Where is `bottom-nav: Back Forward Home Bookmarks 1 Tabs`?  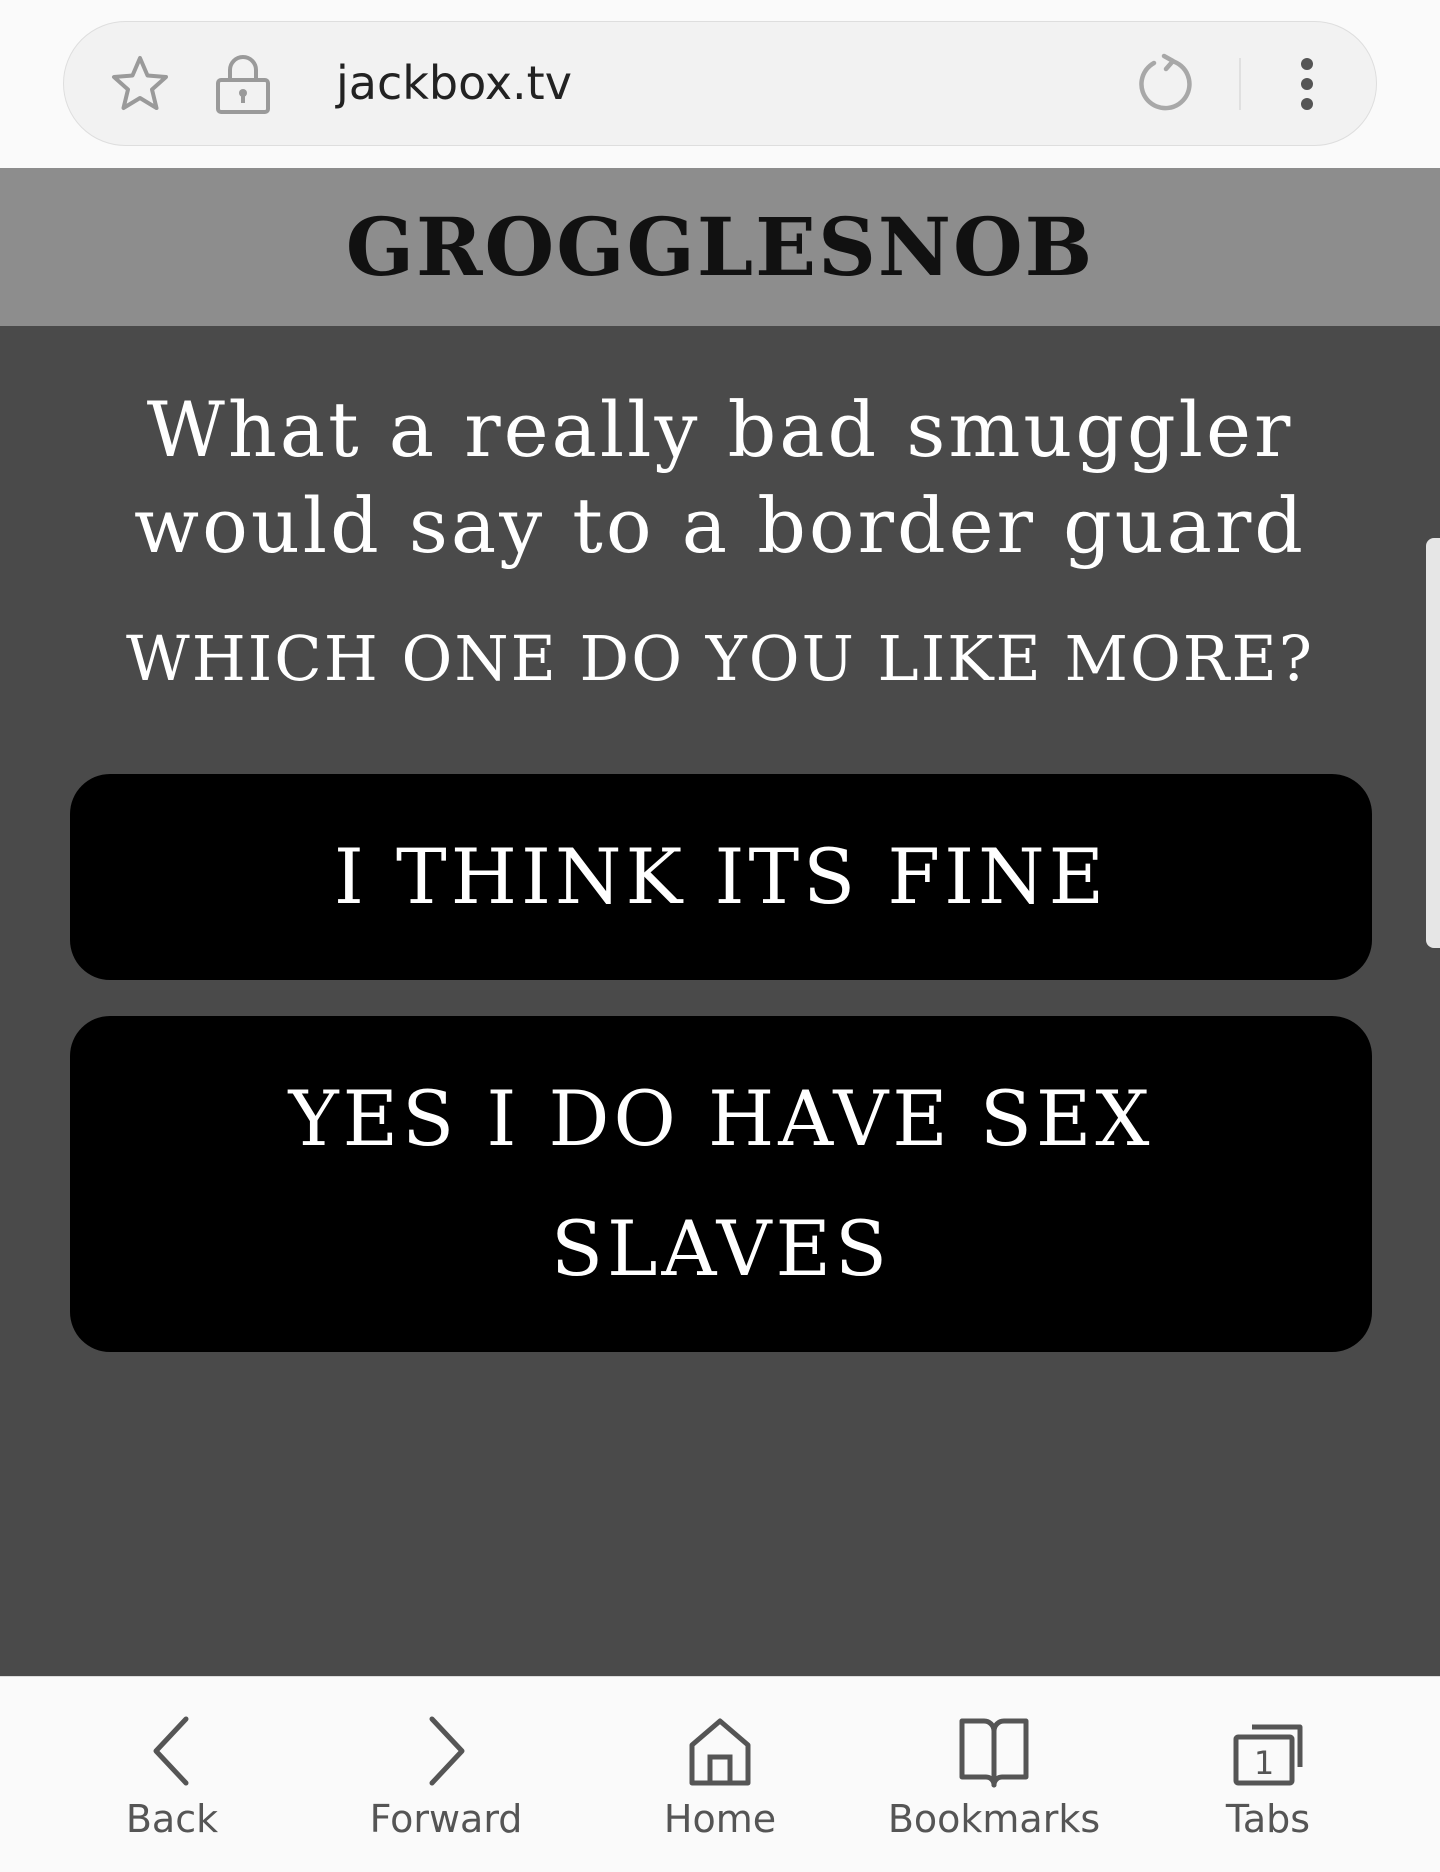
bottom-nav: Back Forward Home Bookmarks 1 Tabs is located at coordinates (720, 1774).